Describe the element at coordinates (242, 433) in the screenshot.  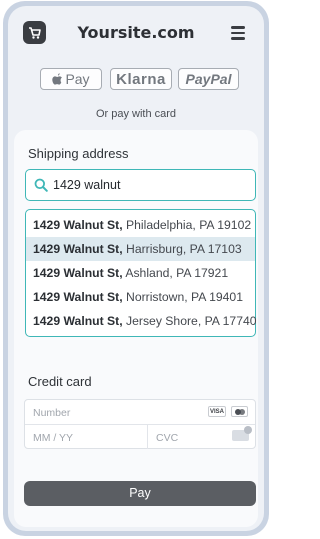
I see `cvc-card-icon` at that location.